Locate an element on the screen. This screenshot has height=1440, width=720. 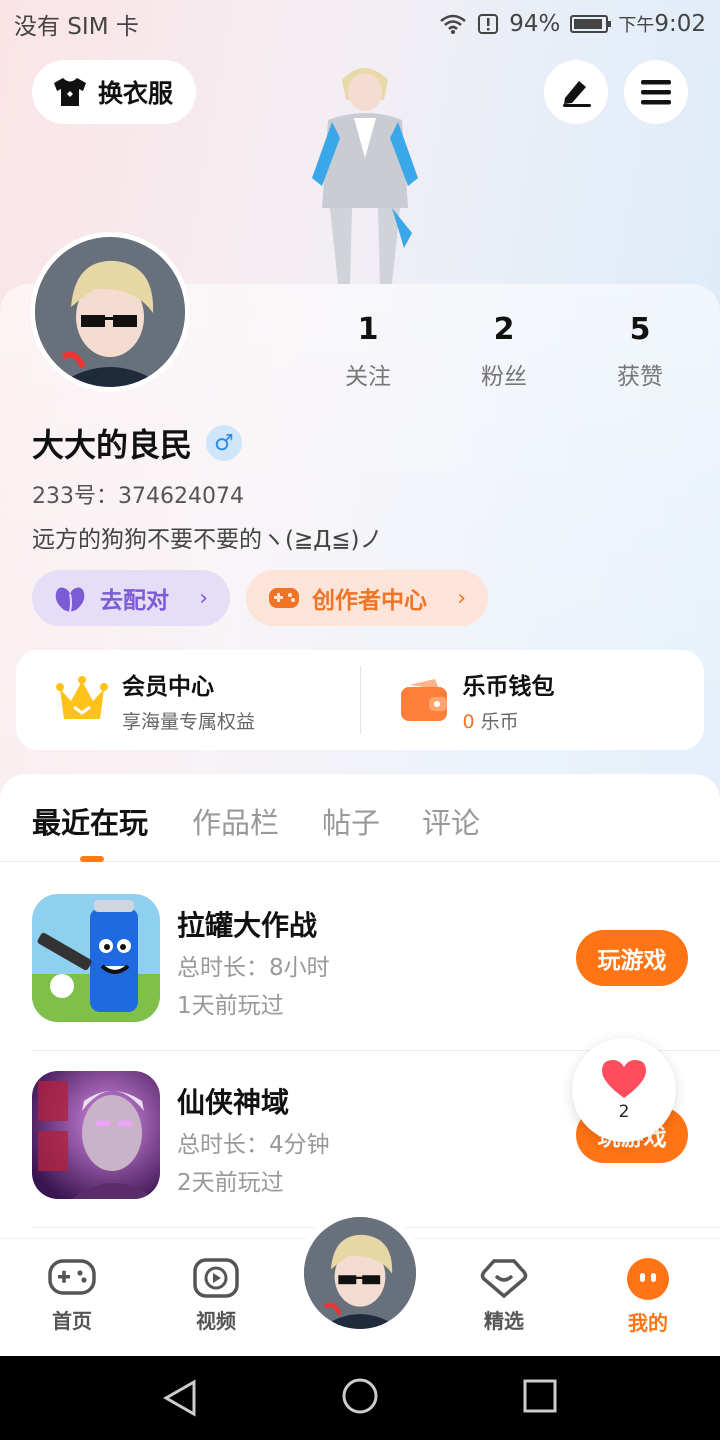
pair-button: 去配对 › is located at coordinates (131, 598).